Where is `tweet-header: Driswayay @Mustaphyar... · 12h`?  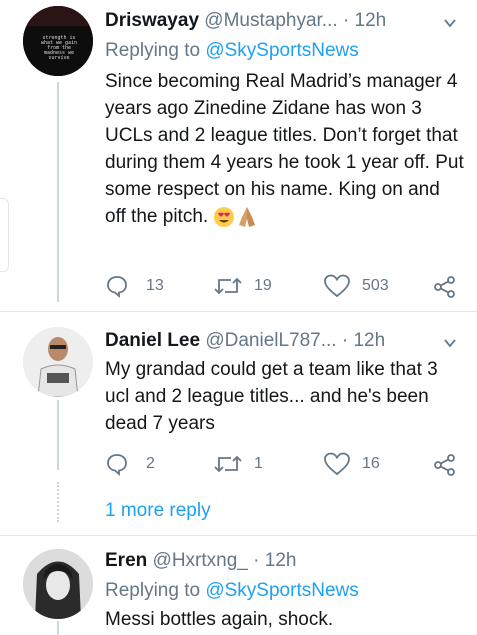
tweet-header: Driswayay @Mustaphyar... · 12h is located at coordinates (245, 21).